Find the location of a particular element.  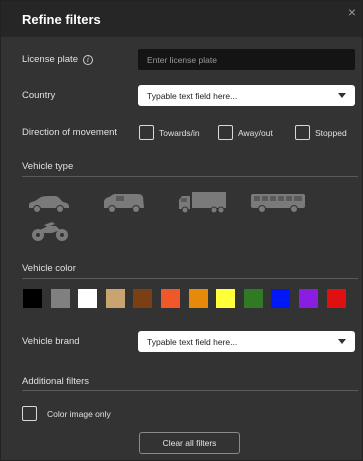

panel-title: Refine filters is located at coordinates (61, 19).